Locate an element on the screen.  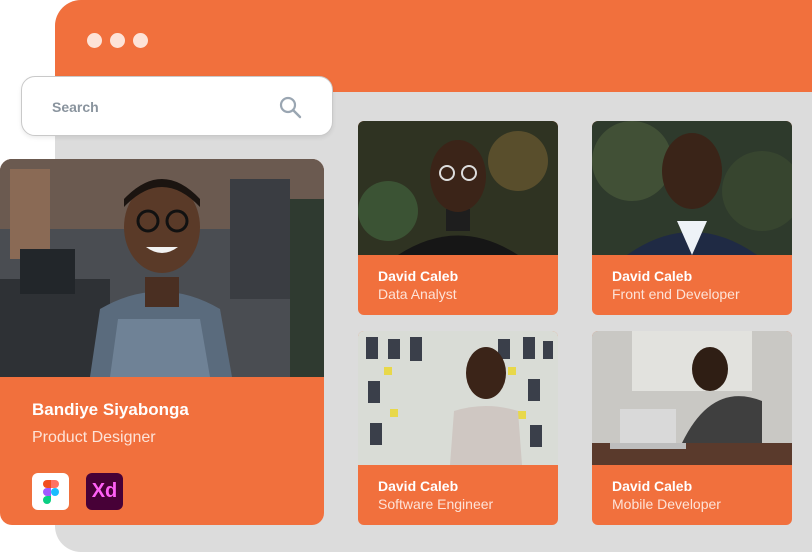
profile-role: Software Engineer is located at coordinates (436, 504).